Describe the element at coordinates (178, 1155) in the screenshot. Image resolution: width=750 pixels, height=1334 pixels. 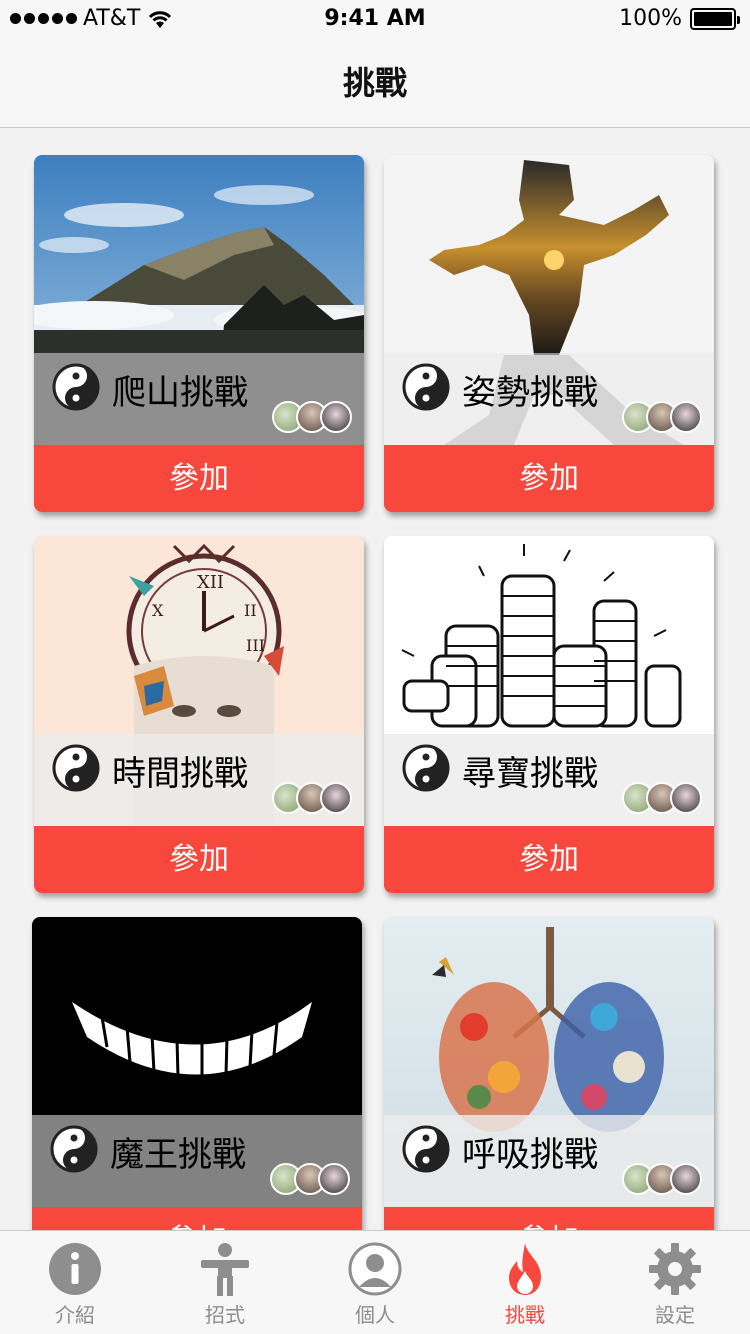
I see `challenge-title: 魔王挑戰` at that location.